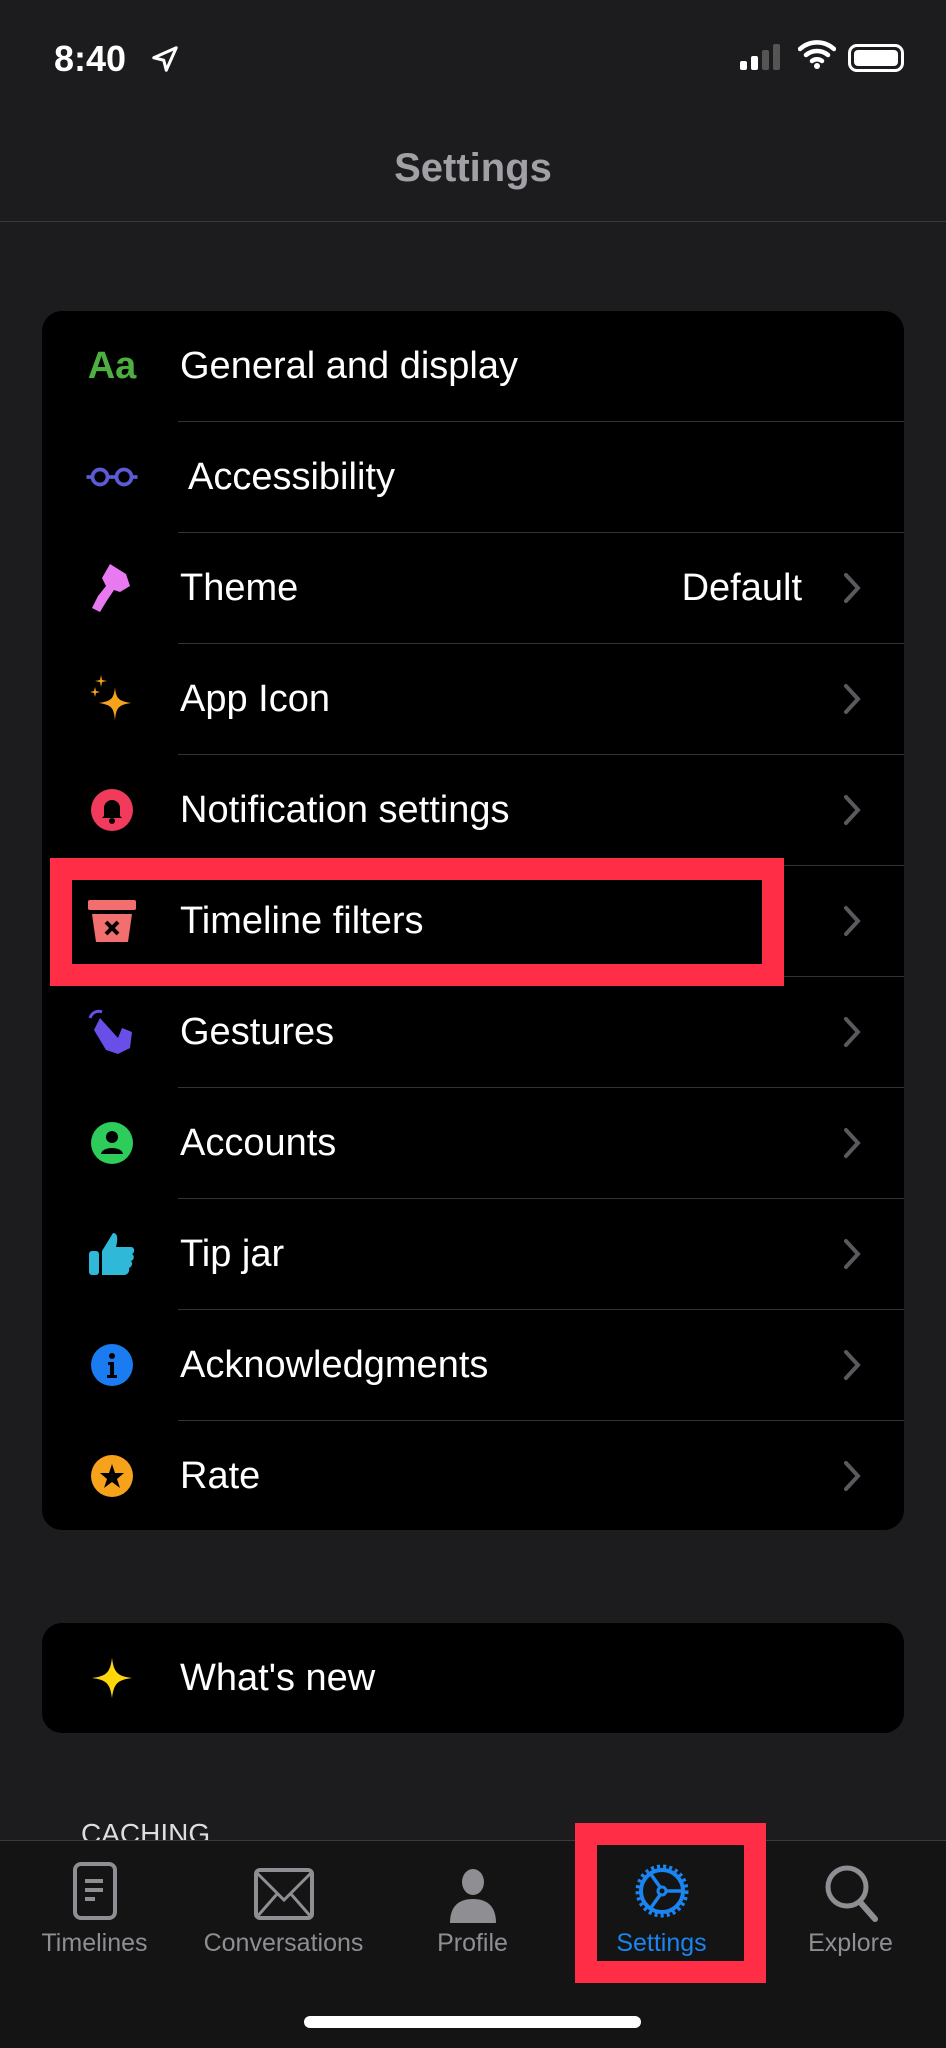 Image resolution: width=946 pixels, height=2048 pixels. What do you see at coordinates (112, 1678) in the screenshot?
I see `sparkle-icon` at bounding box center [112, 1678].